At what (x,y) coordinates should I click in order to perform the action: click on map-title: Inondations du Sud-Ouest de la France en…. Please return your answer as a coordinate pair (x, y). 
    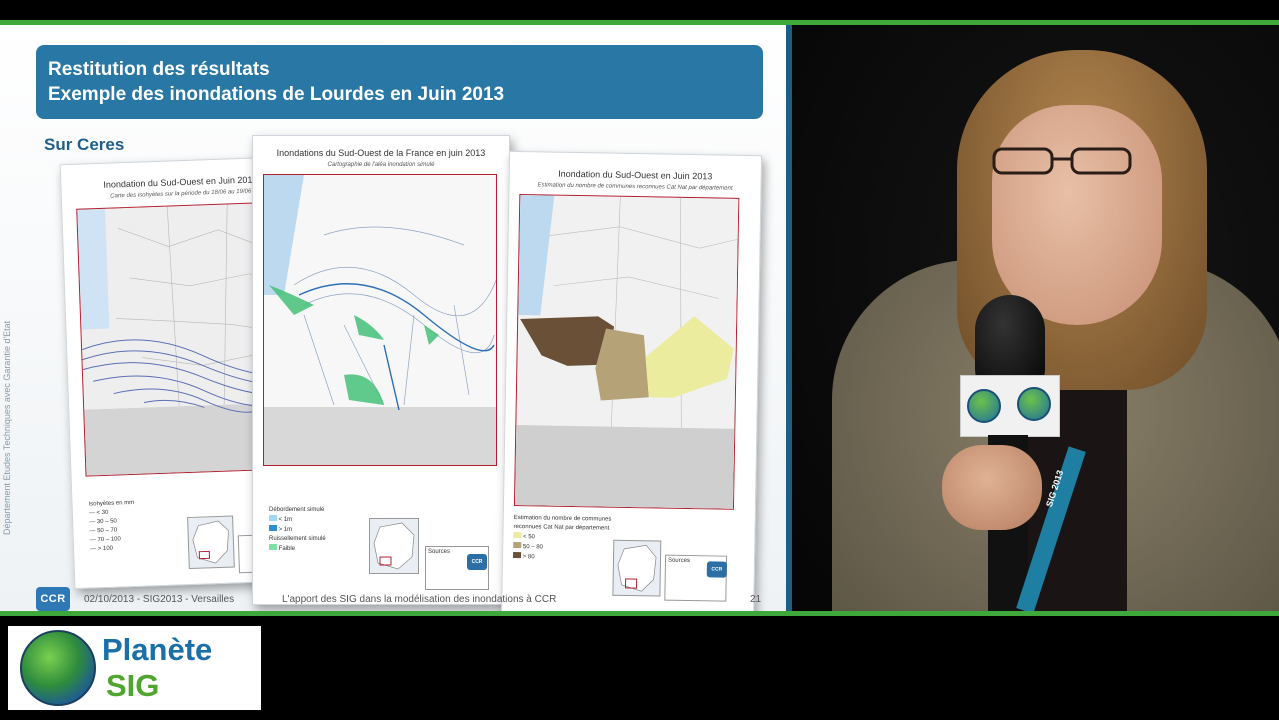
    Looking at the image, I should click on (381, 153).